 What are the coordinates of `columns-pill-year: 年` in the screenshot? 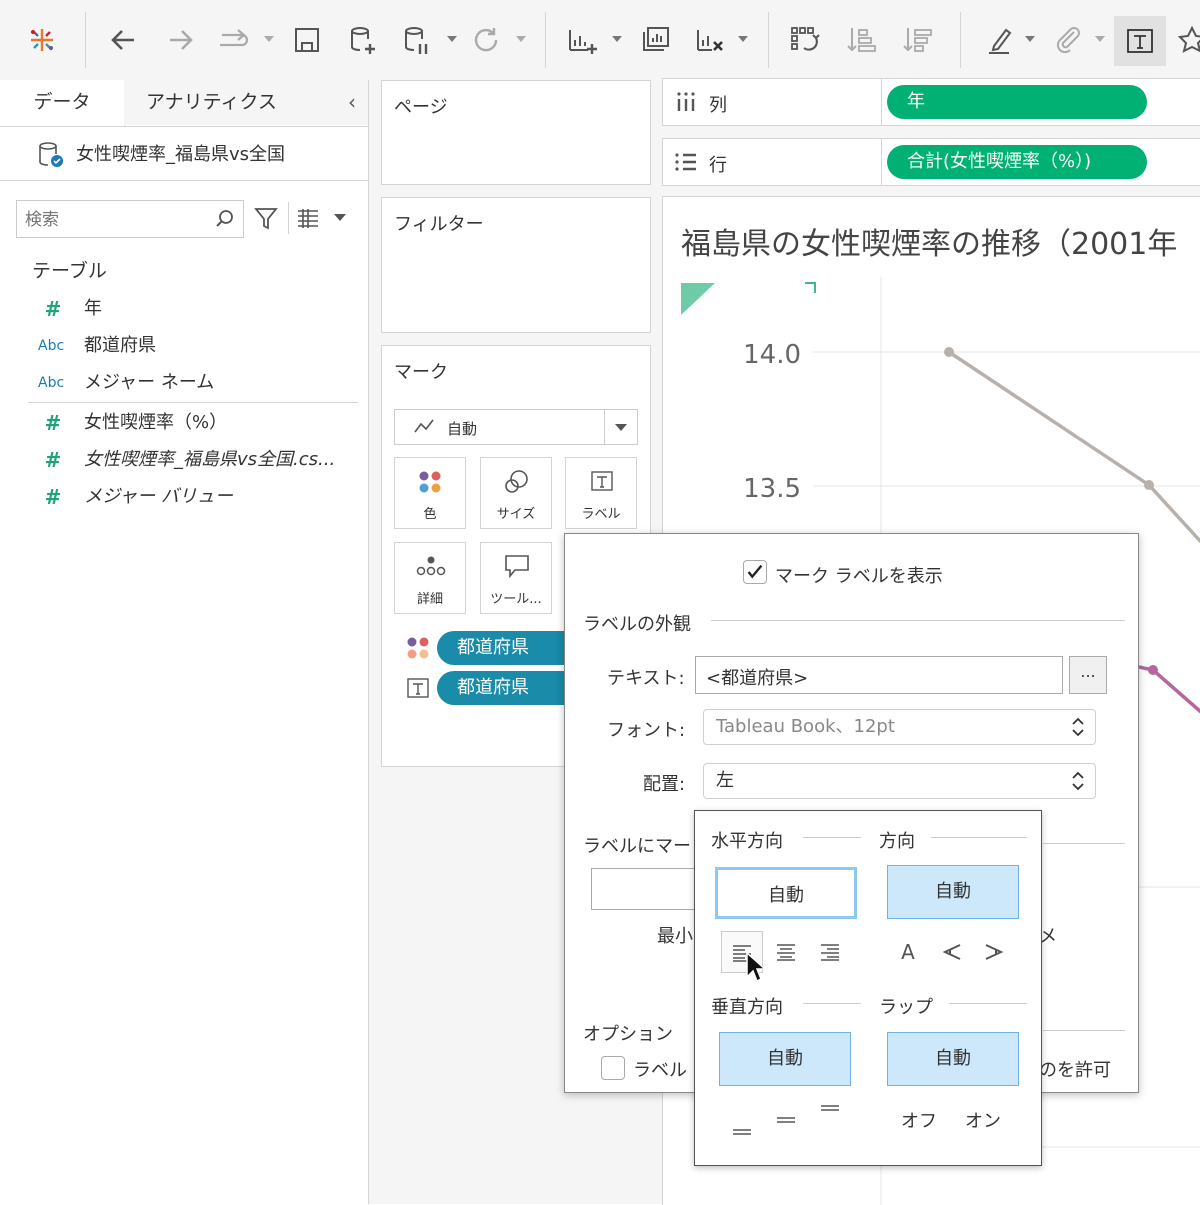 It's located at (1017, 102).